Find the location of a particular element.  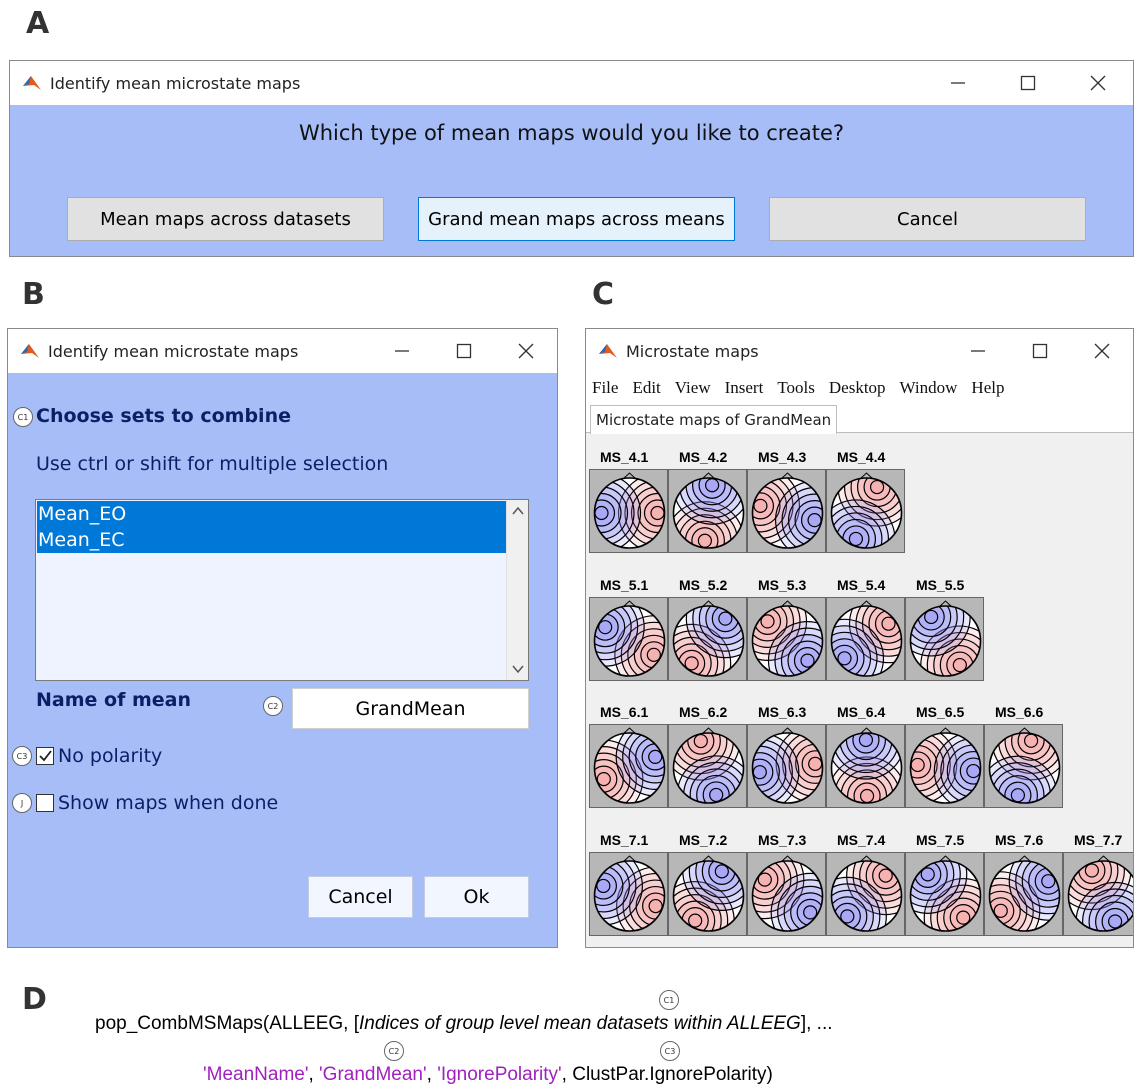

menu-edit: Edit is located at coordinates (646, 388).